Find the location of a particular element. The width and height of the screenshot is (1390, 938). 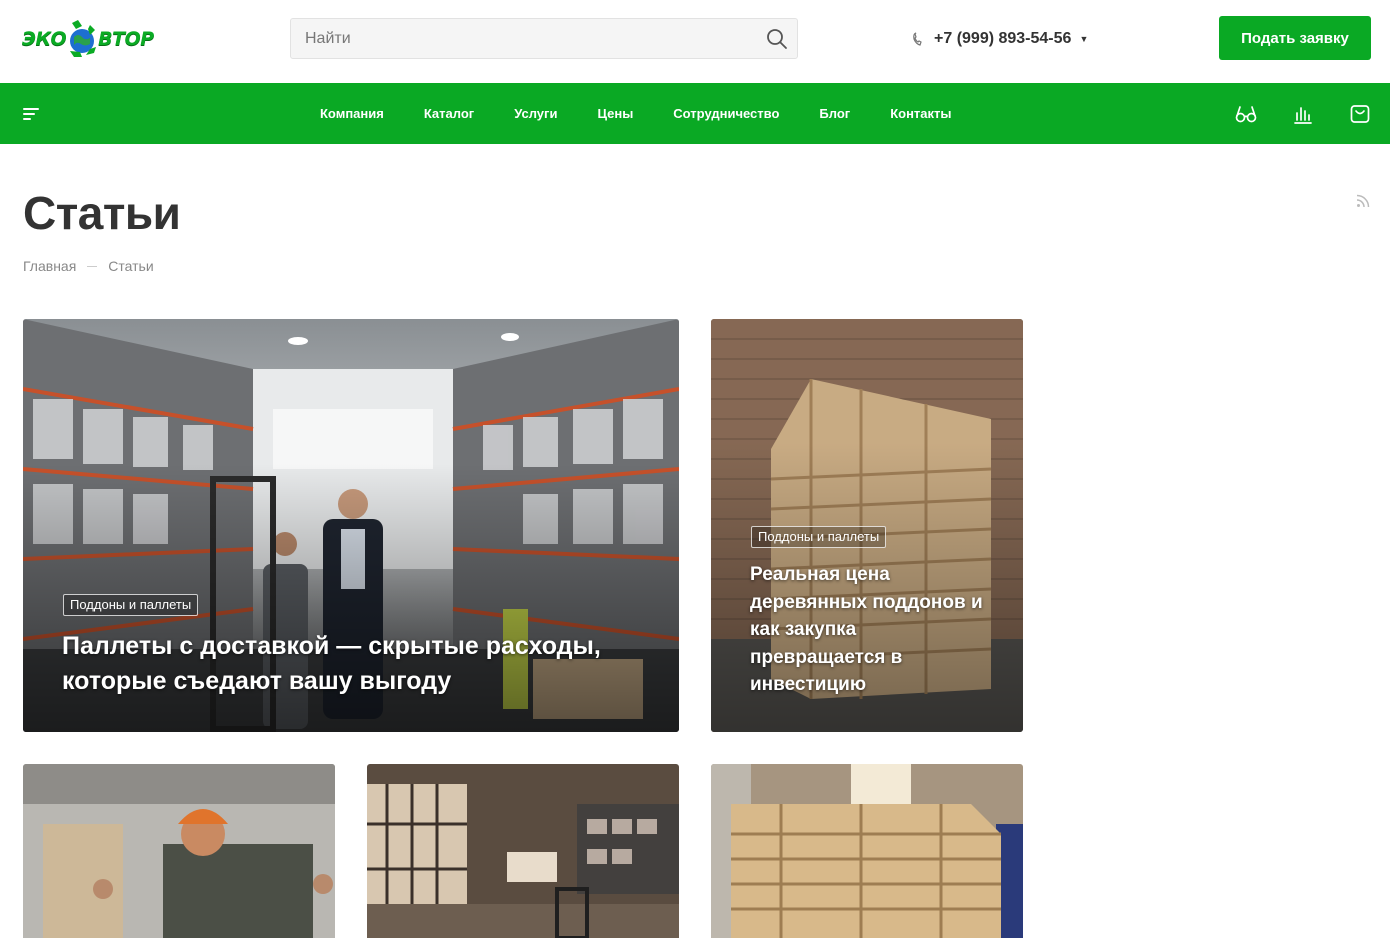

breadcrumb-separator is located at coordinates (92, 266).